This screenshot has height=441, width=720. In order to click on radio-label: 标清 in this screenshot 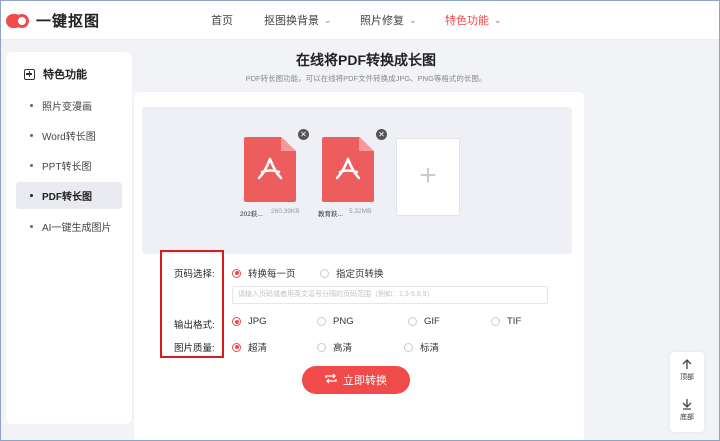, I will do `click(430, 348)`.